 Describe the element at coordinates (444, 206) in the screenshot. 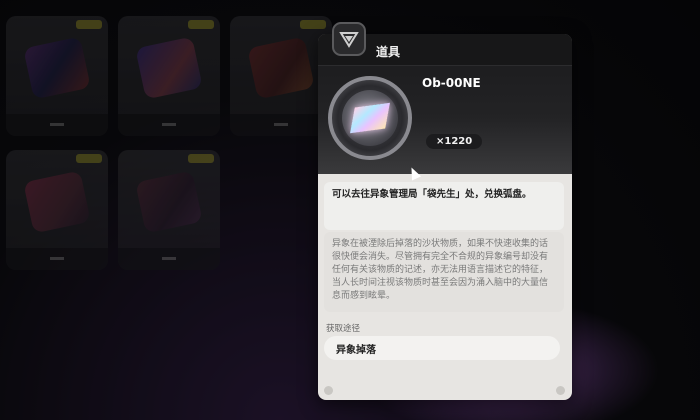

I see `item-usage-text: 可以去往异象管理局「袋先生」处，兑换弧盘。` at that location.